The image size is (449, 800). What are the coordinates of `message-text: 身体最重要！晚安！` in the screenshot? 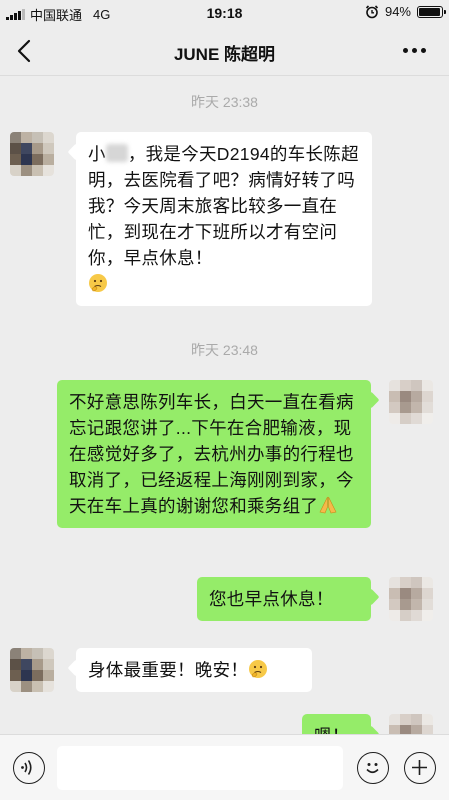 It's located at (168, 670).